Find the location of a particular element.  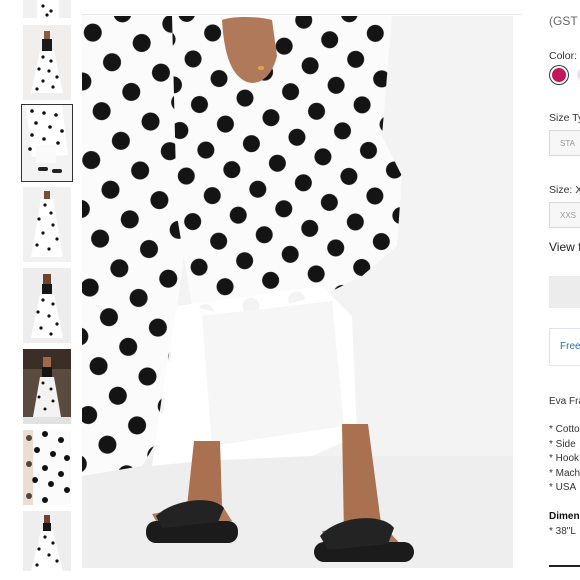

thumbnail-3-selected is located at coordinates (47, 143).